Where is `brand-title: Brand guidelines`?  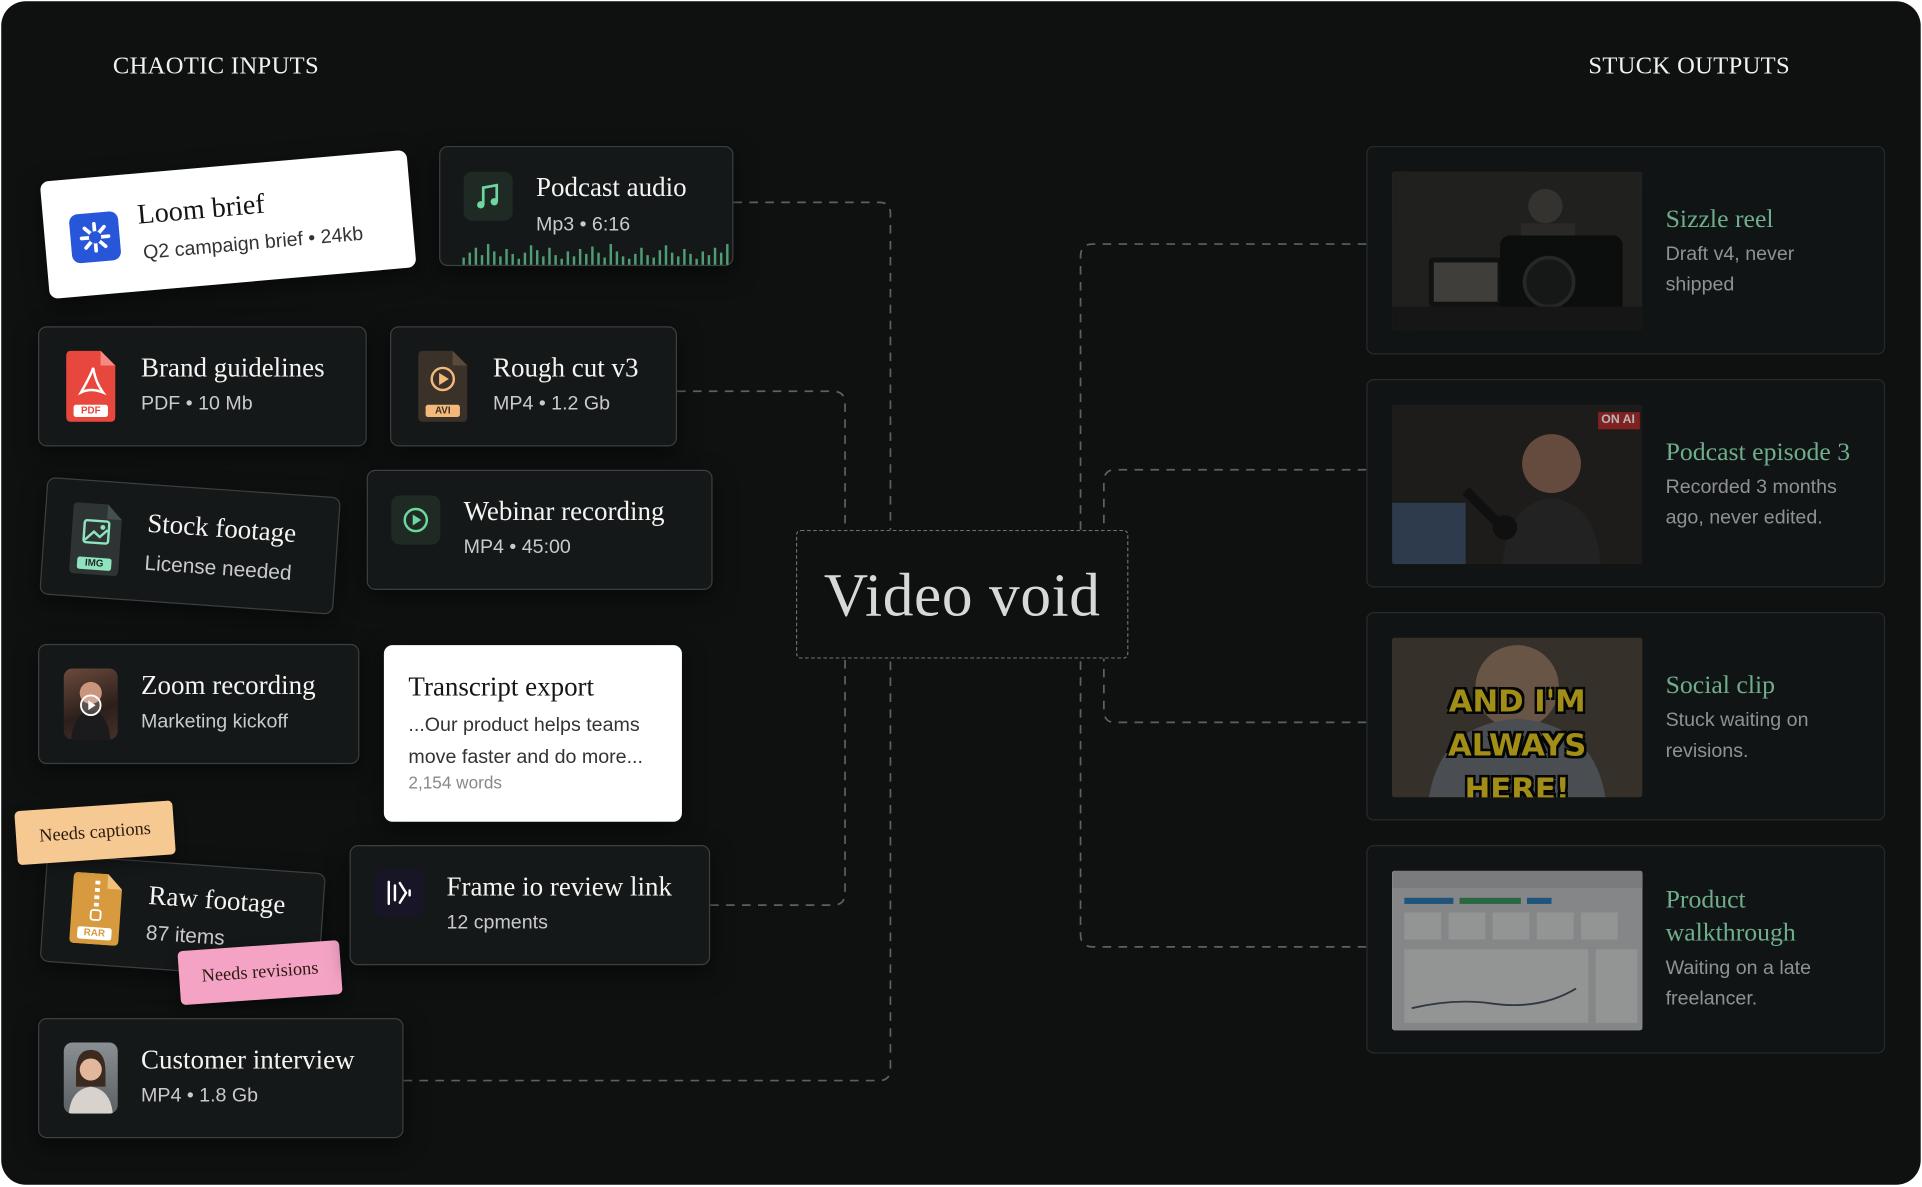
brand-title: Brand guidelines is located at coordinates (233, 367).